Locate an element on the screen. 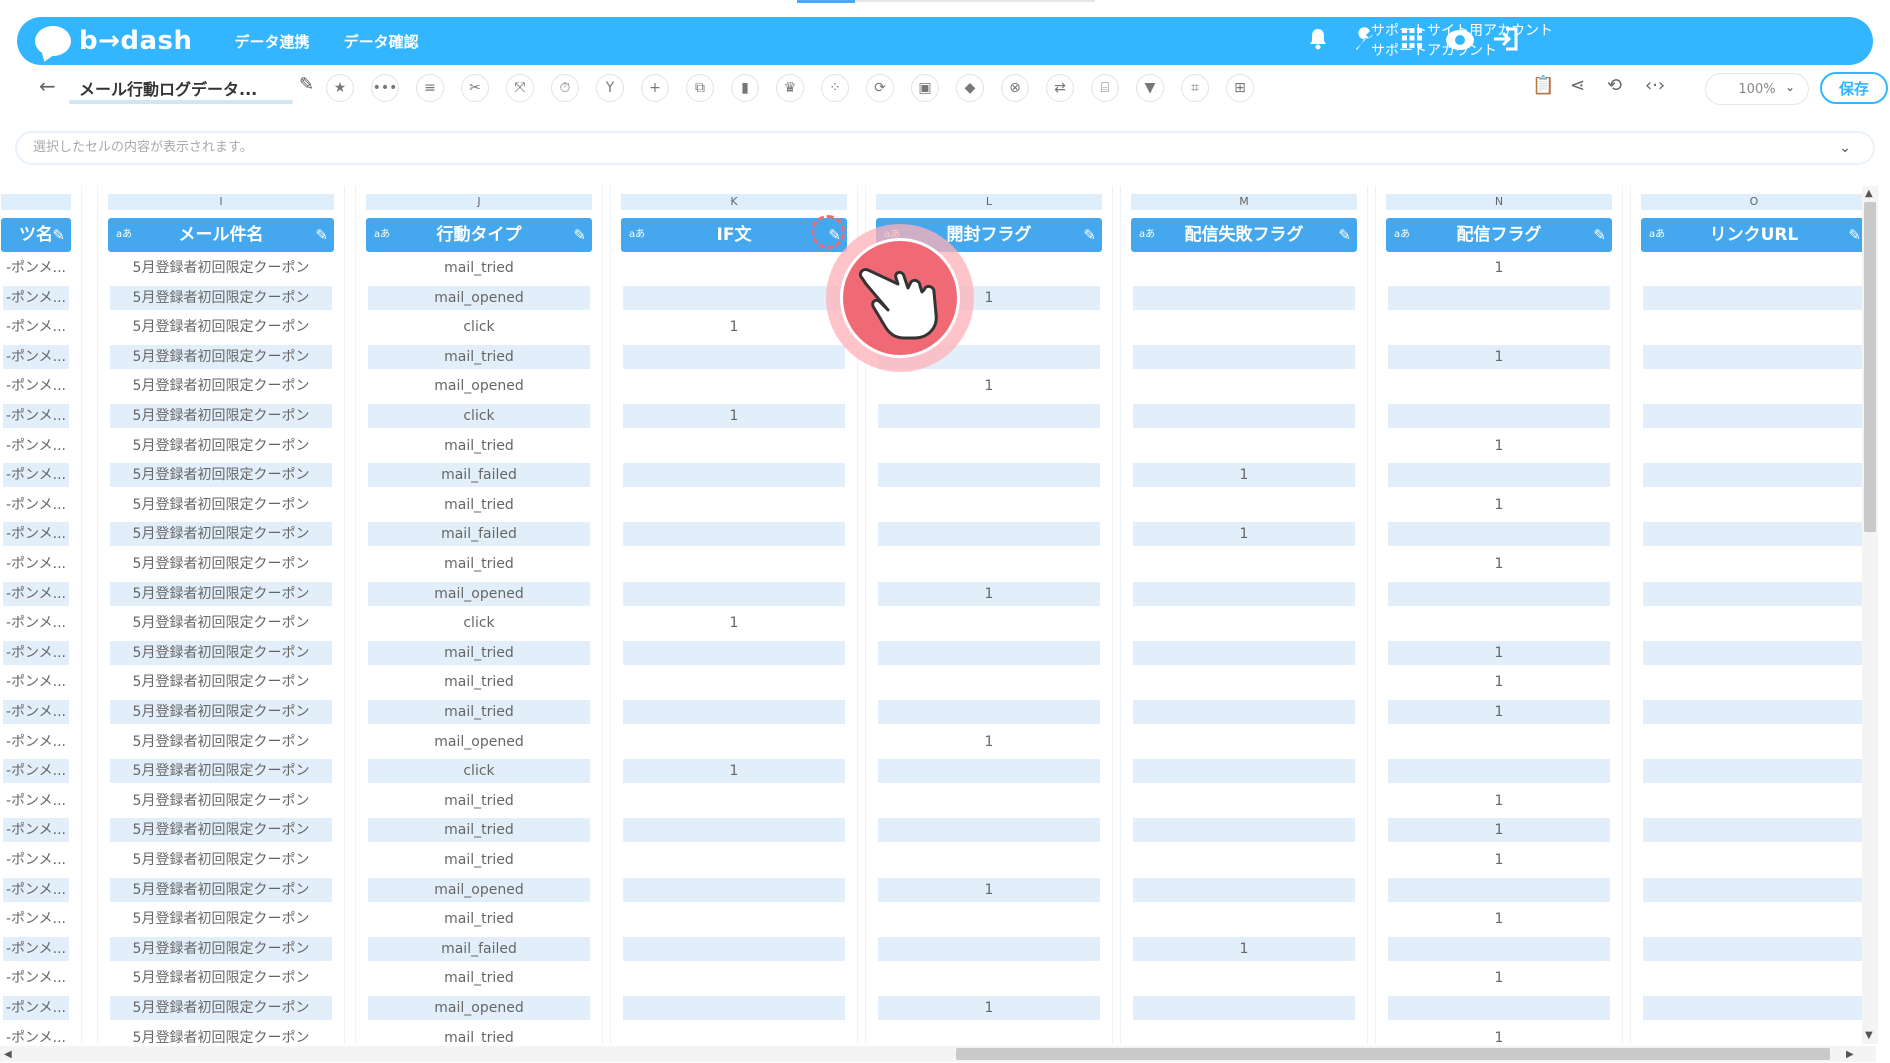 The image size is (1890, 1063). table-icon: ⊞ is located at coordinates (1240, 88).